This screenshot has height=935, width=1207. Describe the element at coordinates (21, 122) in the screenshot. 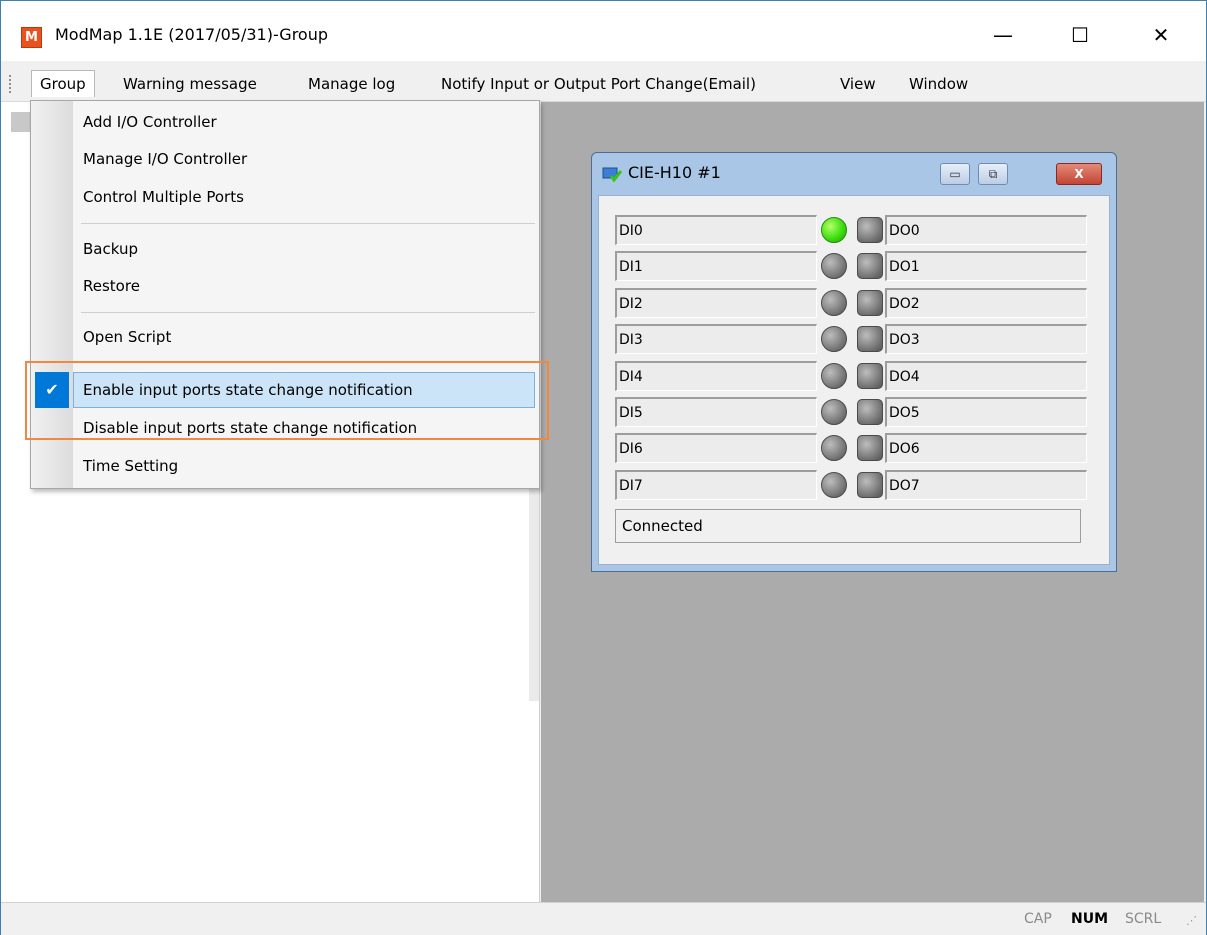

I see `tree-expand-icon` at that location.